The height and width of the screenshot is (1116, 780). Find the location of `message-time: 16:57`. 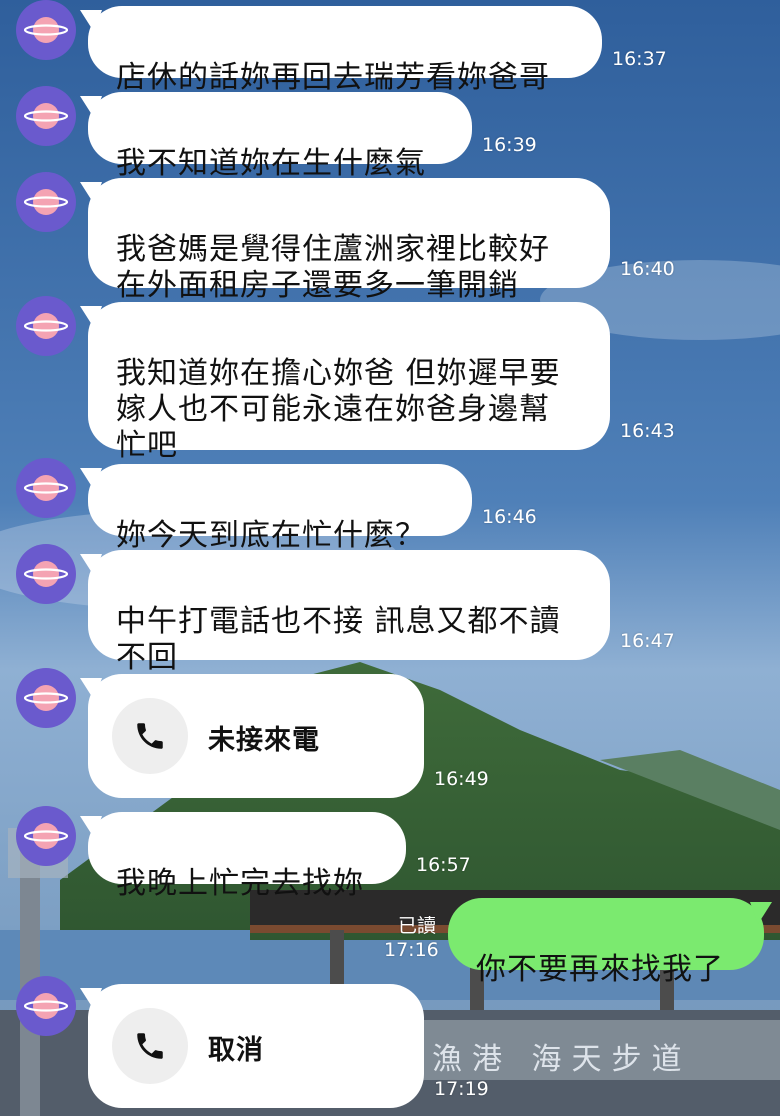

message-time: 16:57 is located at coordinates (443, 865).